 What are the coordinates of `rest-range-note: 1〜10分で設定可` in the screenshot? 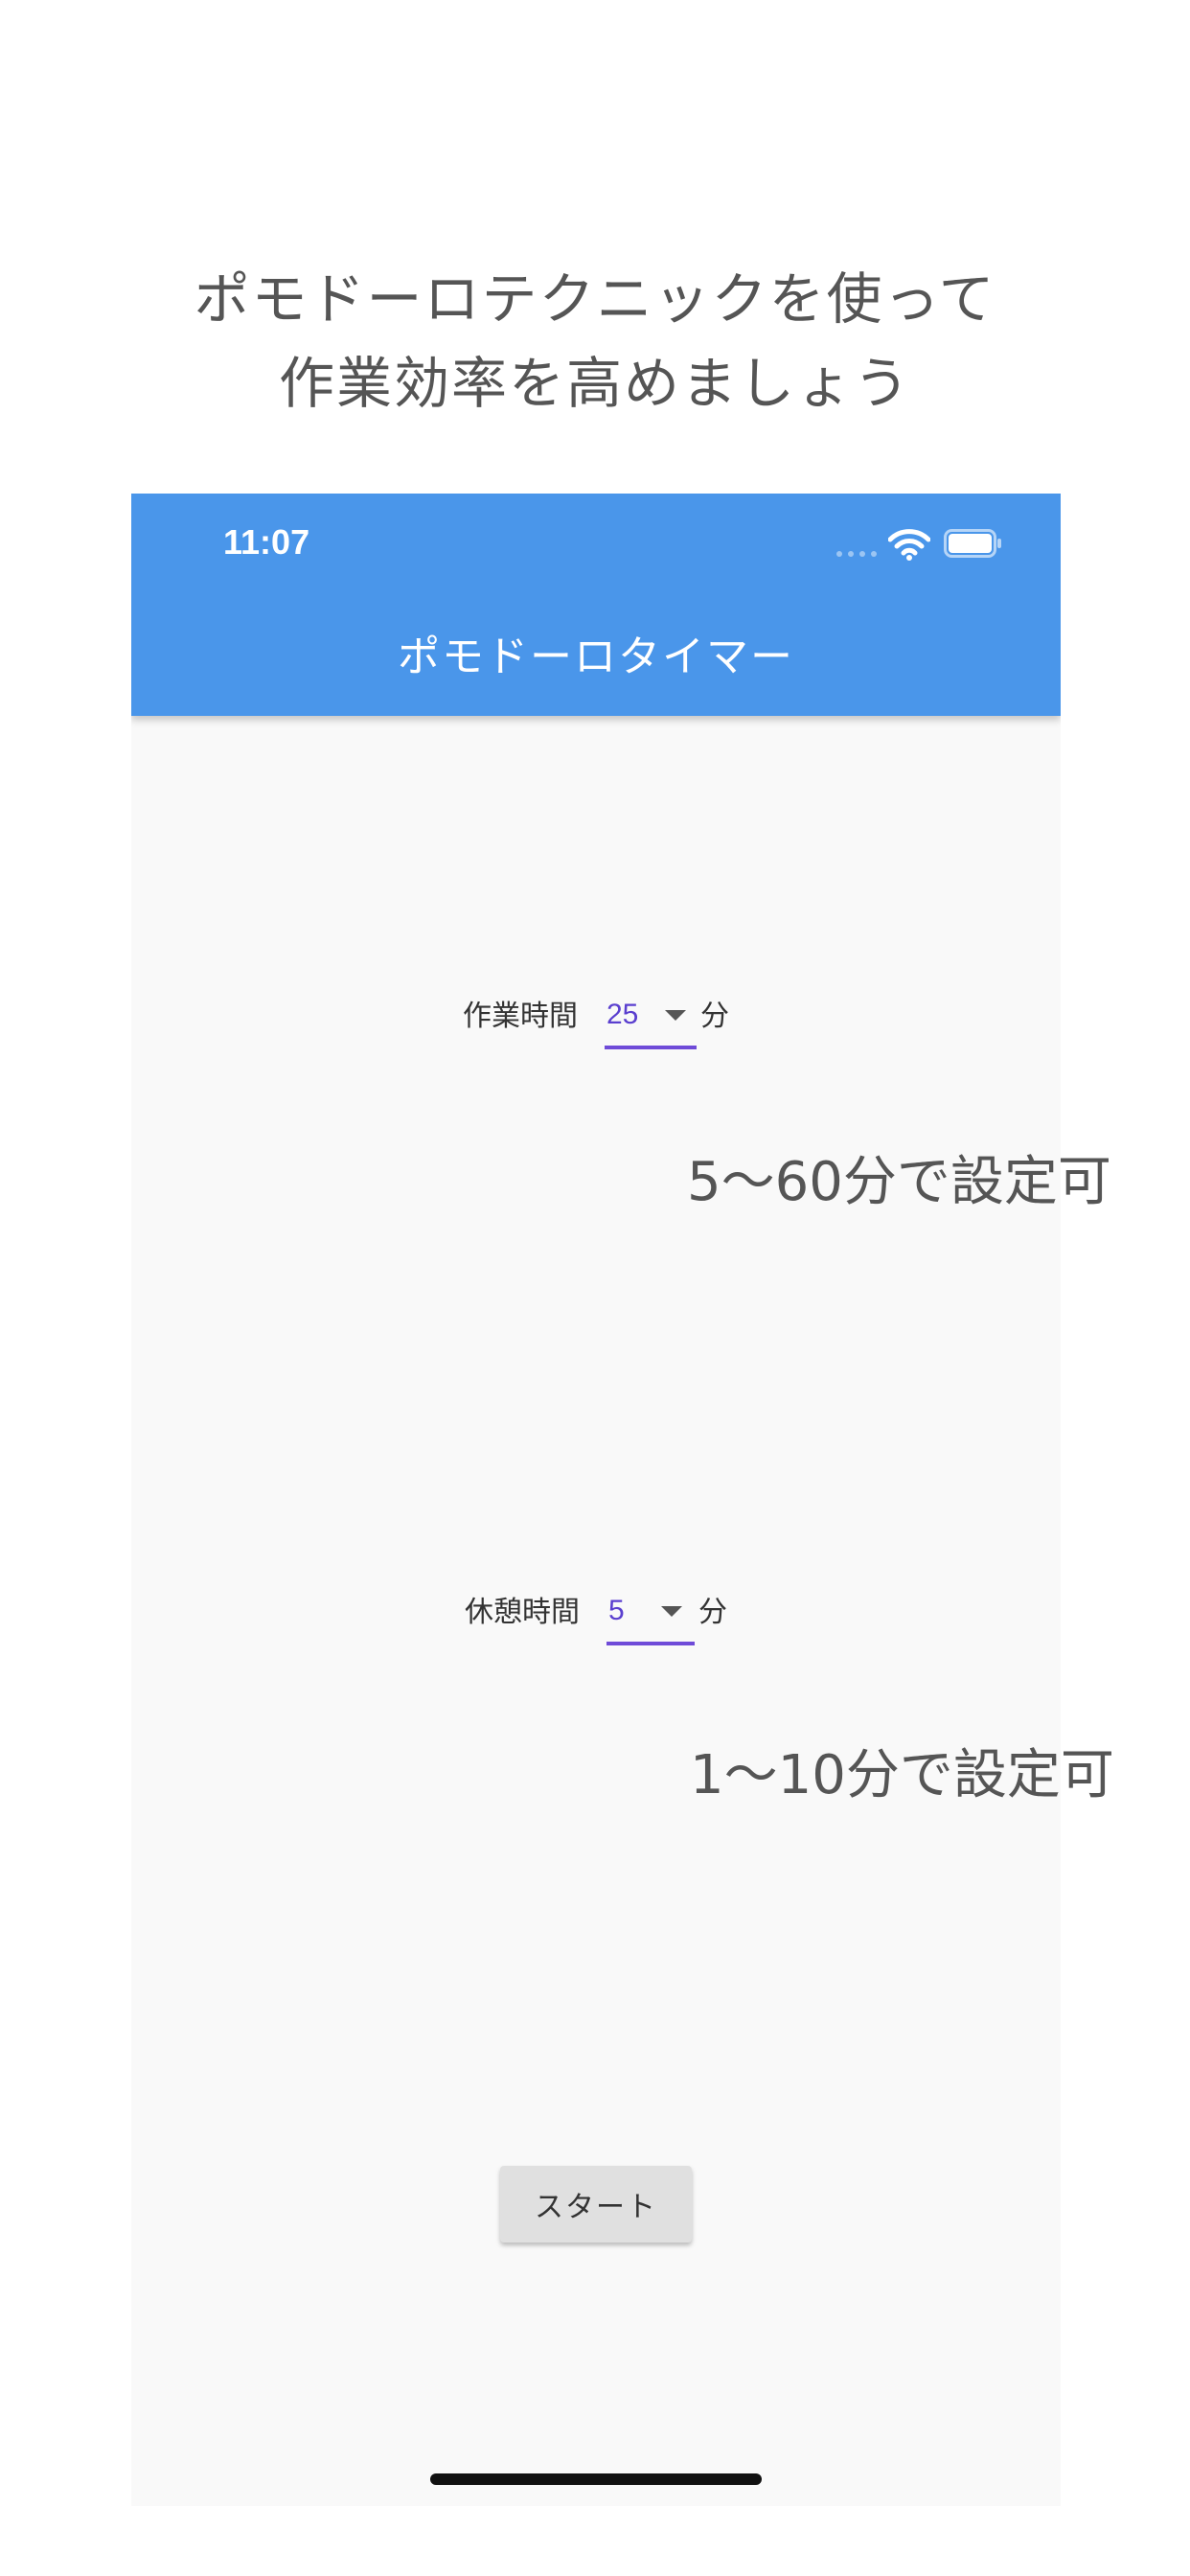 It's located at (902, 1775).